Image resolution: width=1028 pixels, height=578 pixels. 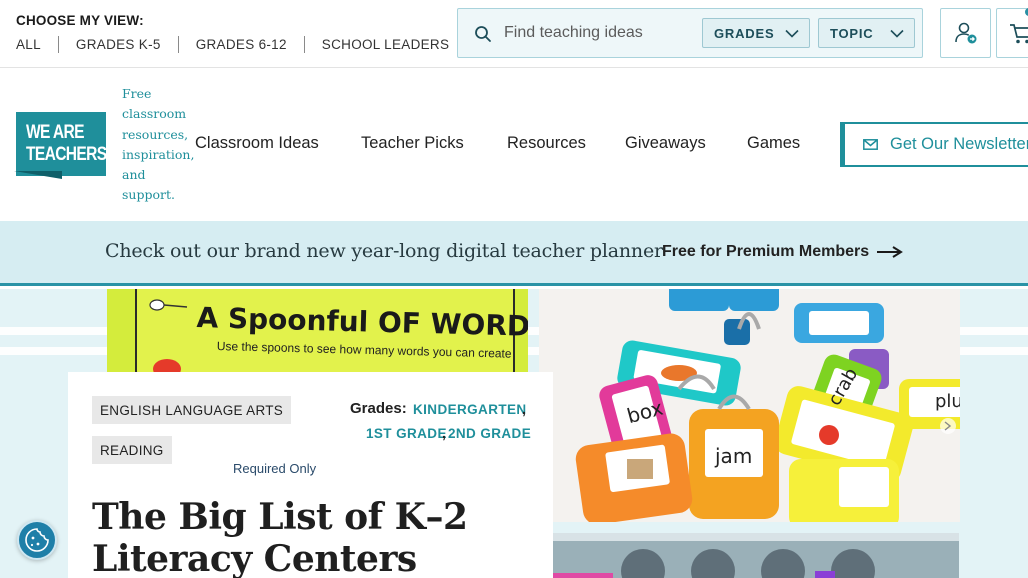 What do you see at coordinates (947, 401) in the screenshot?
I see `word-plu: plu` at bounding box center [947, 401].